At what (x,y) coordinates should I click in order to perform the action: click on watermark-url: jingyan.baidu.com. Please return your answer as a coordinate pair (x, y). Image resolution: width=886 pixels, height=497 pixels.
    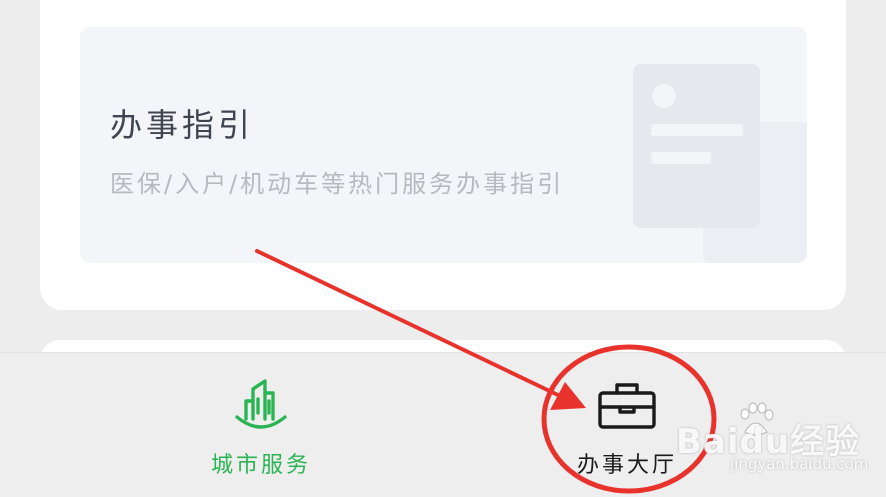
    Looking at the image, I should click on (799, 464).